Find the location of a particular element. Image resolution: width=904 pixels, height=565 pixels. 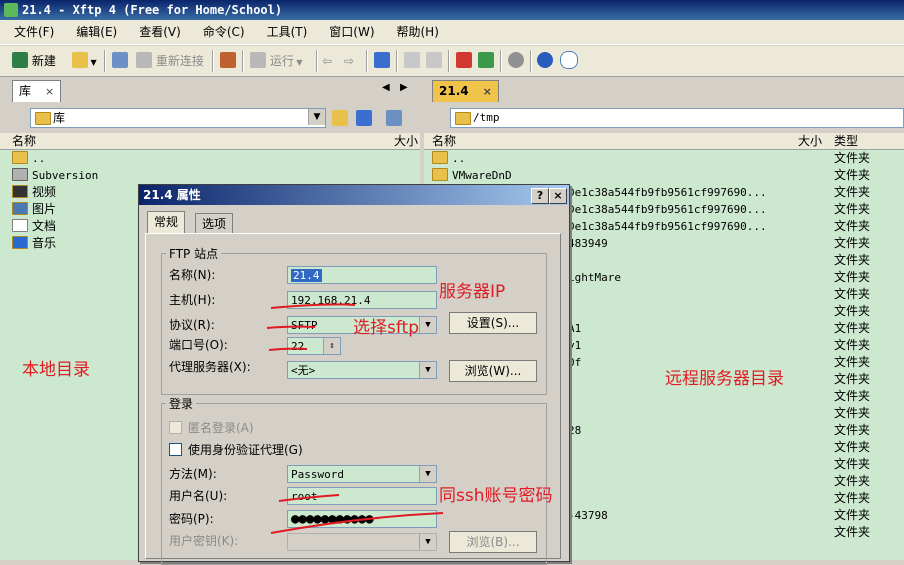

back-button: ⇦ is located at coordinates (327, 61).